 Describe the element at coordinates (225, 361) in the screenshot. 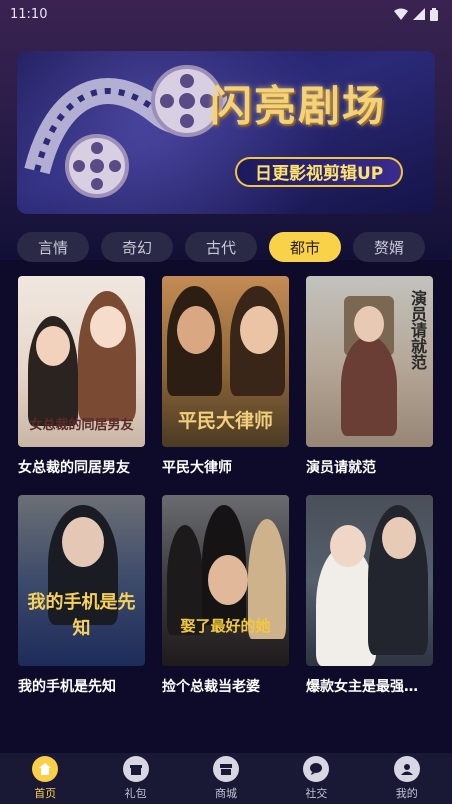

I see `drama-poster: 平民大律师` at that location.